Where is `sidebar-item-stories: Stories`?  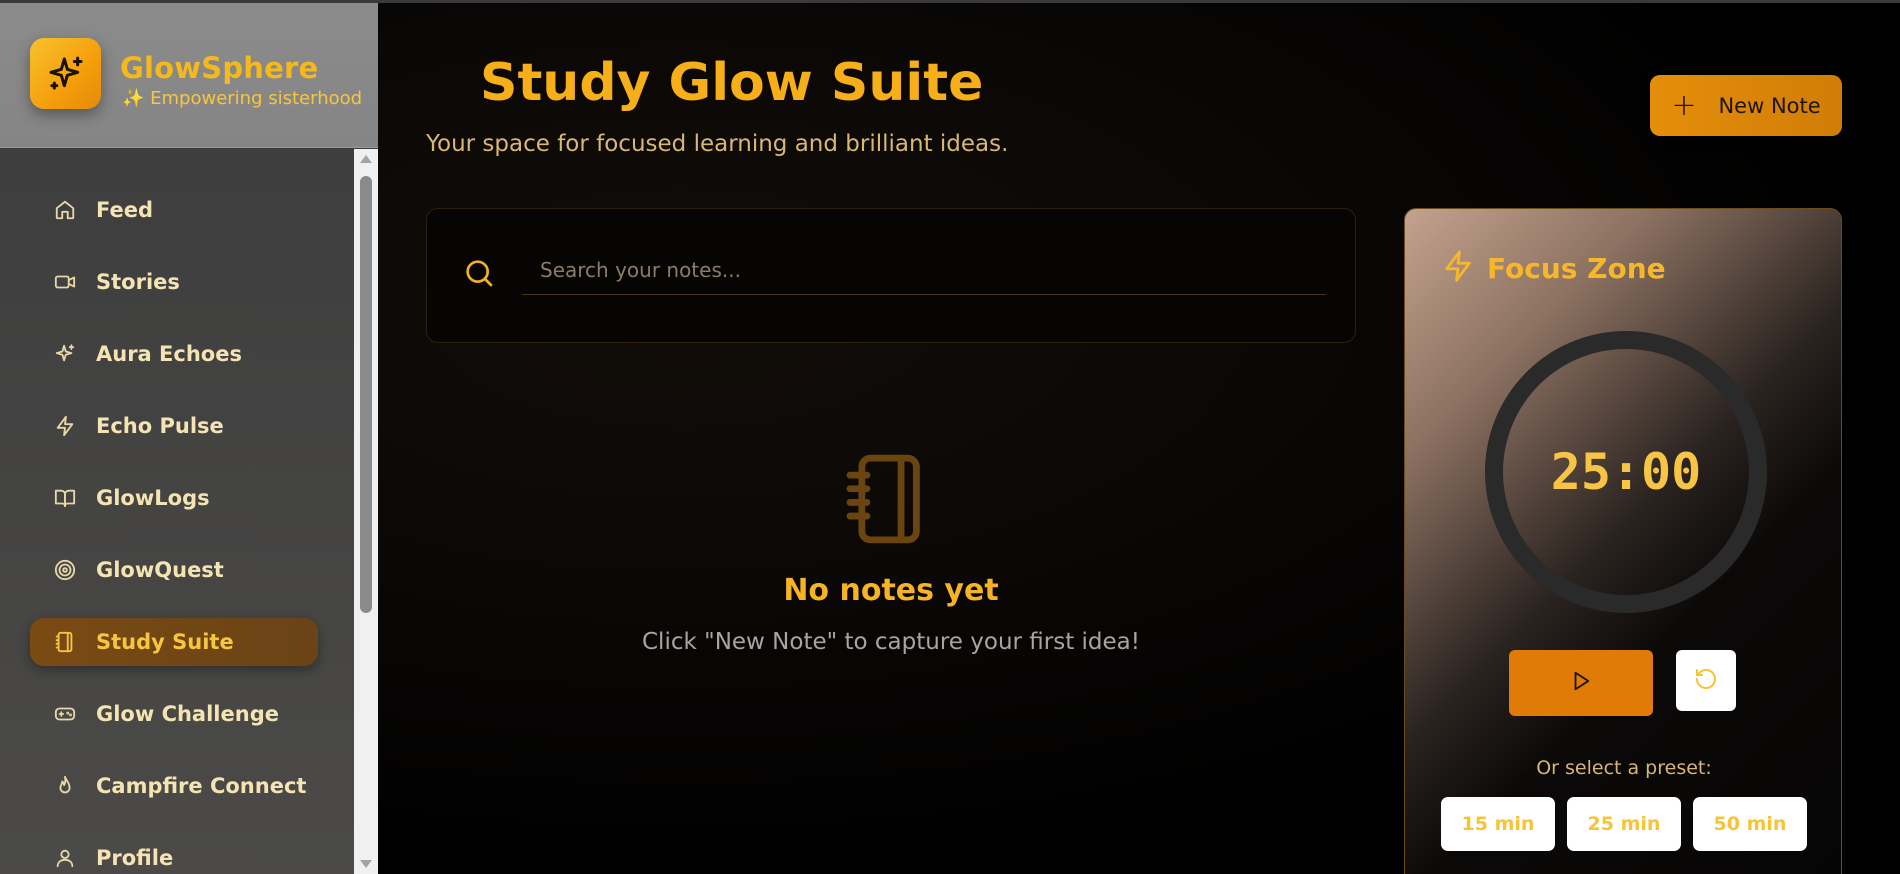 sidebar-item-stories: Stories is located at coordinates (174, 282).